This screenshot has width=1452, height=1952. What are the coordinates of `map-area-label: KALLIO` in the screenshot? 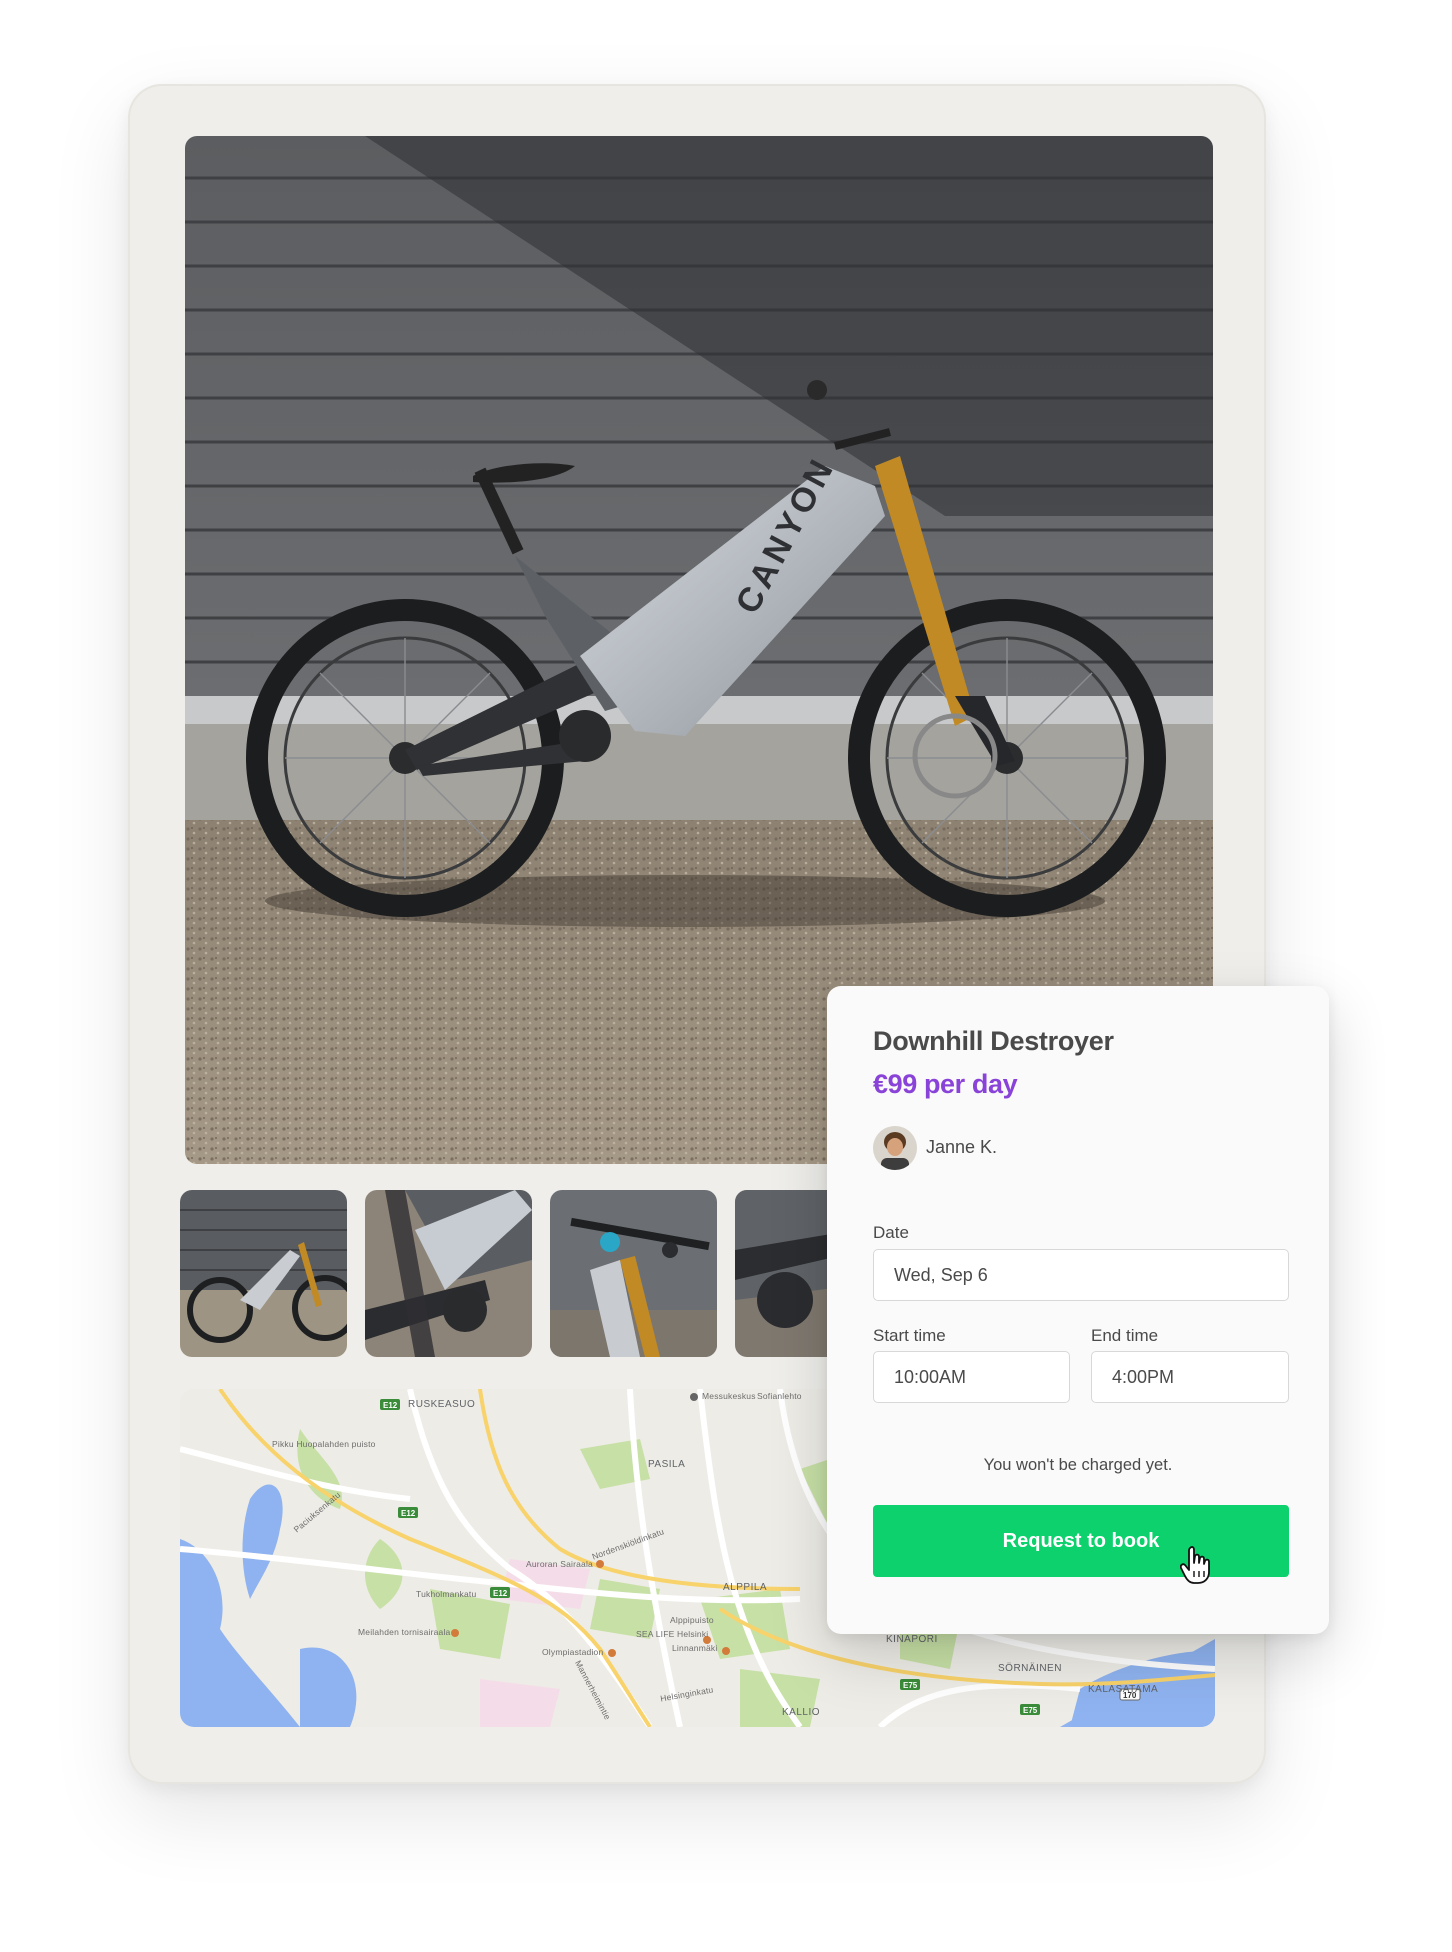 It's located at (801, 1712).